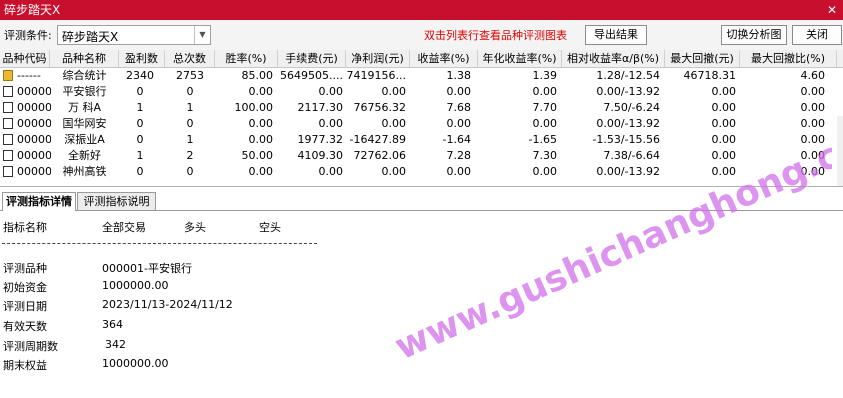  I want to click on tab-bar: 评测指标详情 评测指标说明, so click(421, 200).